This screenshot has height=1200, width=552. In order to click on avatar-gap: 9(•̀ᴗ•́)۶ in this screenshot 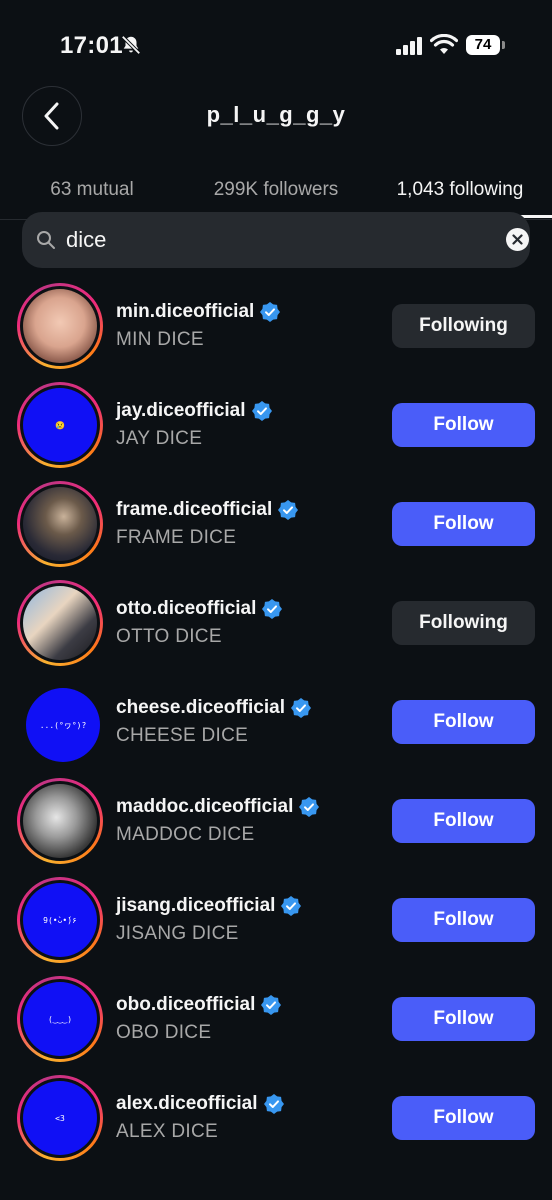, I will do `click(60, 920)`.